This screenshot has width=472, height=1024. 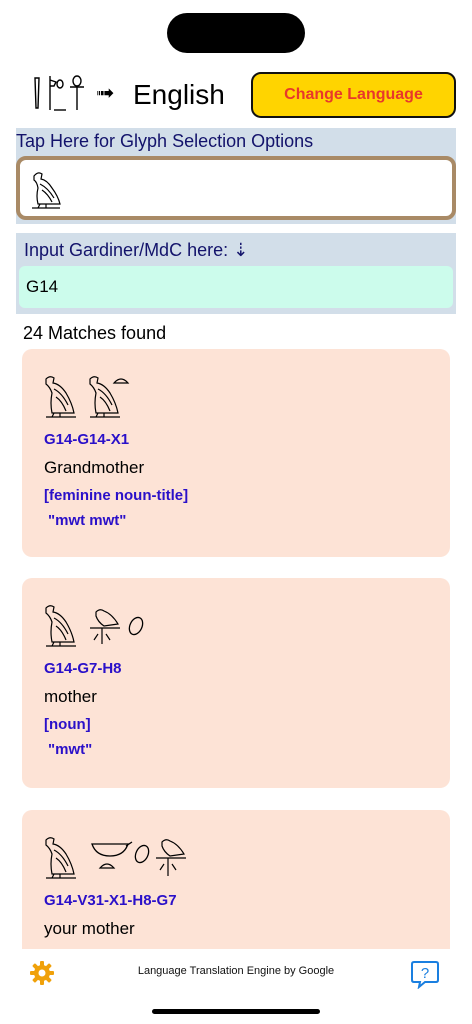 I want to click on result-code: G14-G7-H8, so click(x=83, y=668).